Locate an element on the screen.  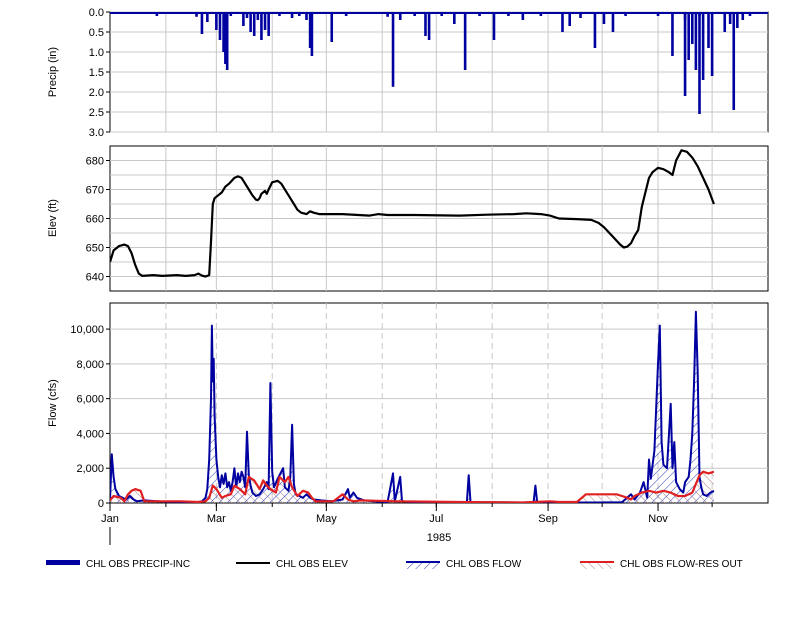
y-tick-label: 670 is located at coordinates (95, 191).